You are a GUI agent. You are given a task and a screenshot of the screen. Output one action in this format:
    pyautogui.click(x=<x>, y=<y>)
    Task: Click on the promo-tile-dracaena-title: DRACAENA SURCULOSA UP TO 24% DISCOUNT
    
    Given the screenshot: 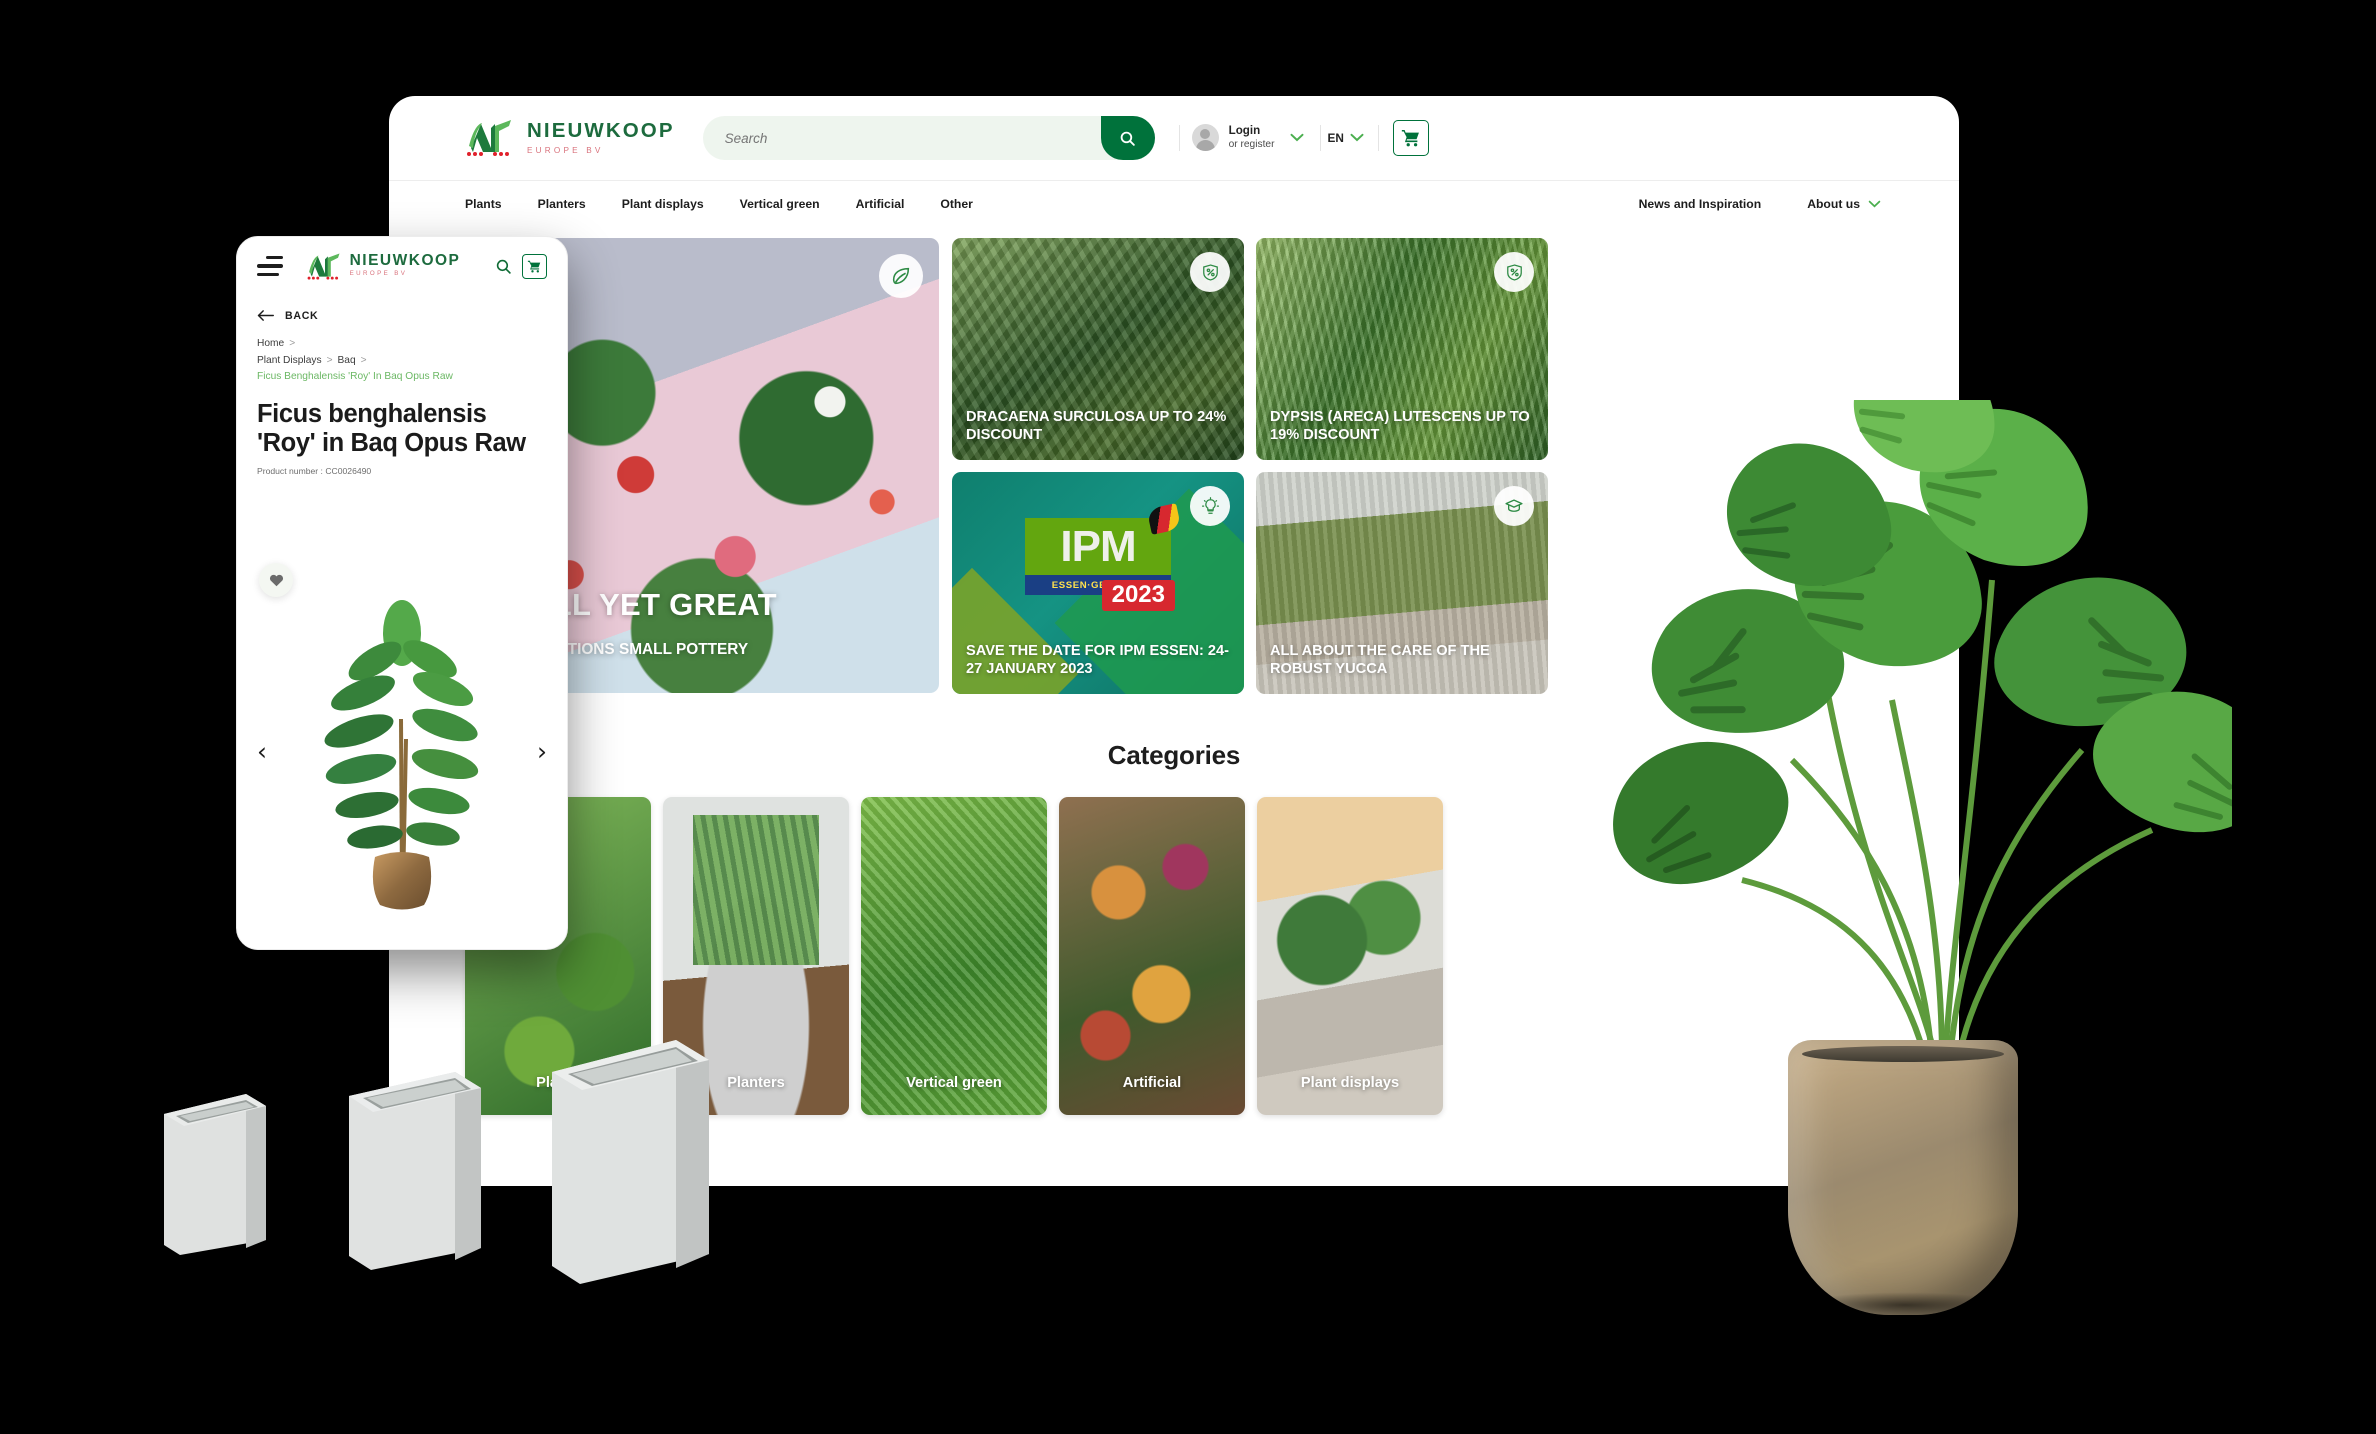 What is the action you would take?
    pyautogui.click(x=1096, y=425)
    